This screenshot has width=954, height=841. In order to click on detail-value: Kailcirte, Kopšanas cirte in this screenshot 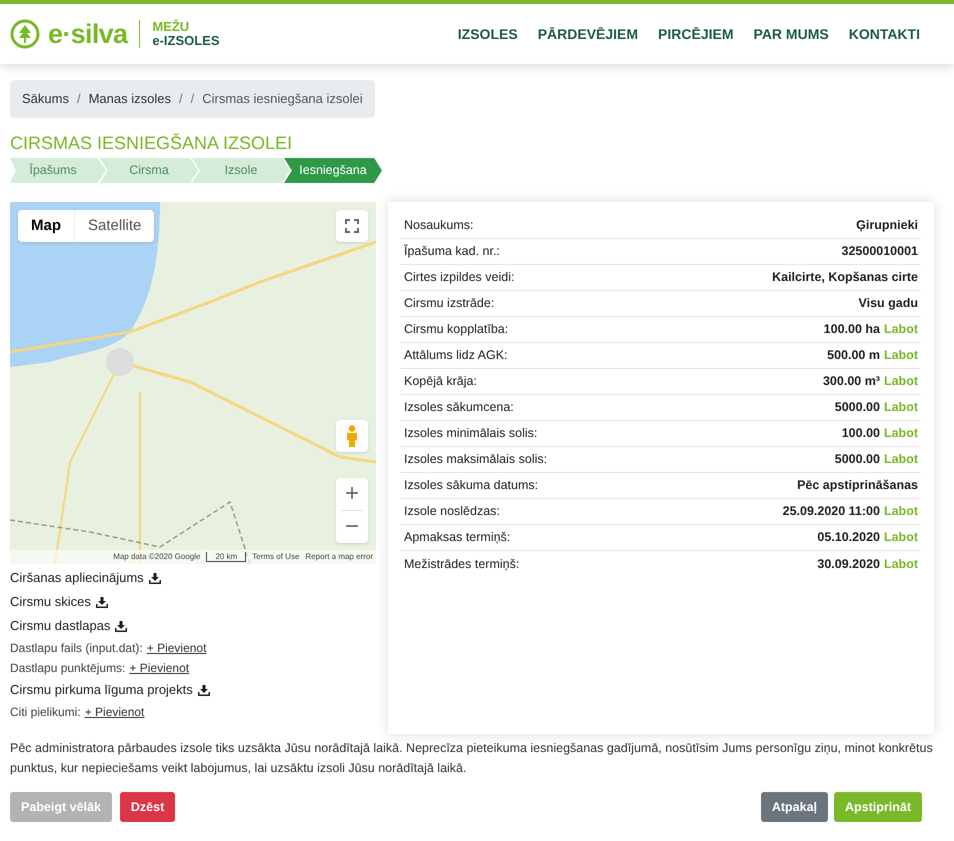, I will do `click(845, 277)`.